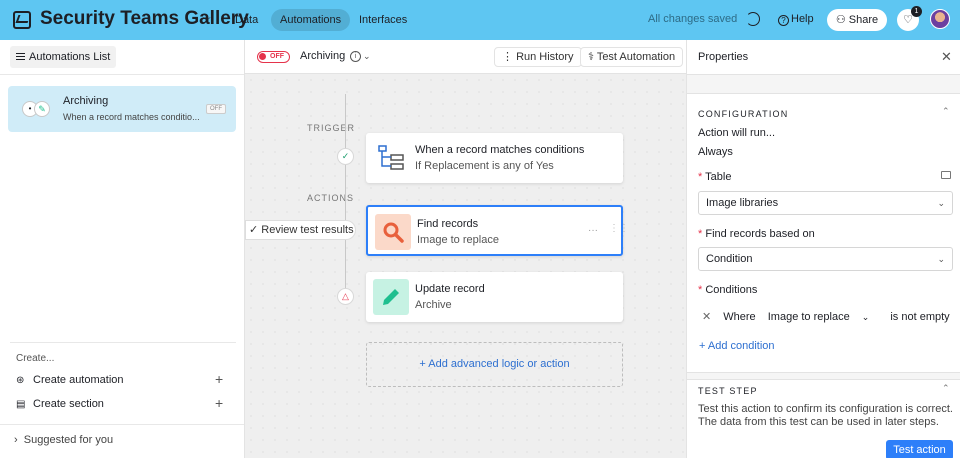  I want to click on add-condition-button: + Add condition, so click(737, 346).